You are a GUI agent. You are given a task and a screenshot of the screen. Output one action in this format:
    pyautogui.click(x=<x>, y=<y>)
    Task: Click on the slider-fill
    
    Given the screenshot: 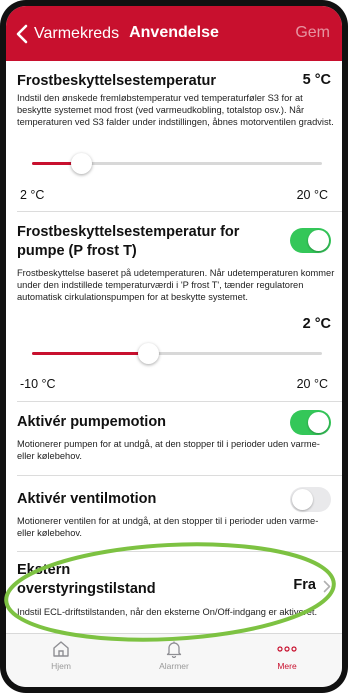 What is the action you would take?
    pyautogui.click(x=90, y=353)
    